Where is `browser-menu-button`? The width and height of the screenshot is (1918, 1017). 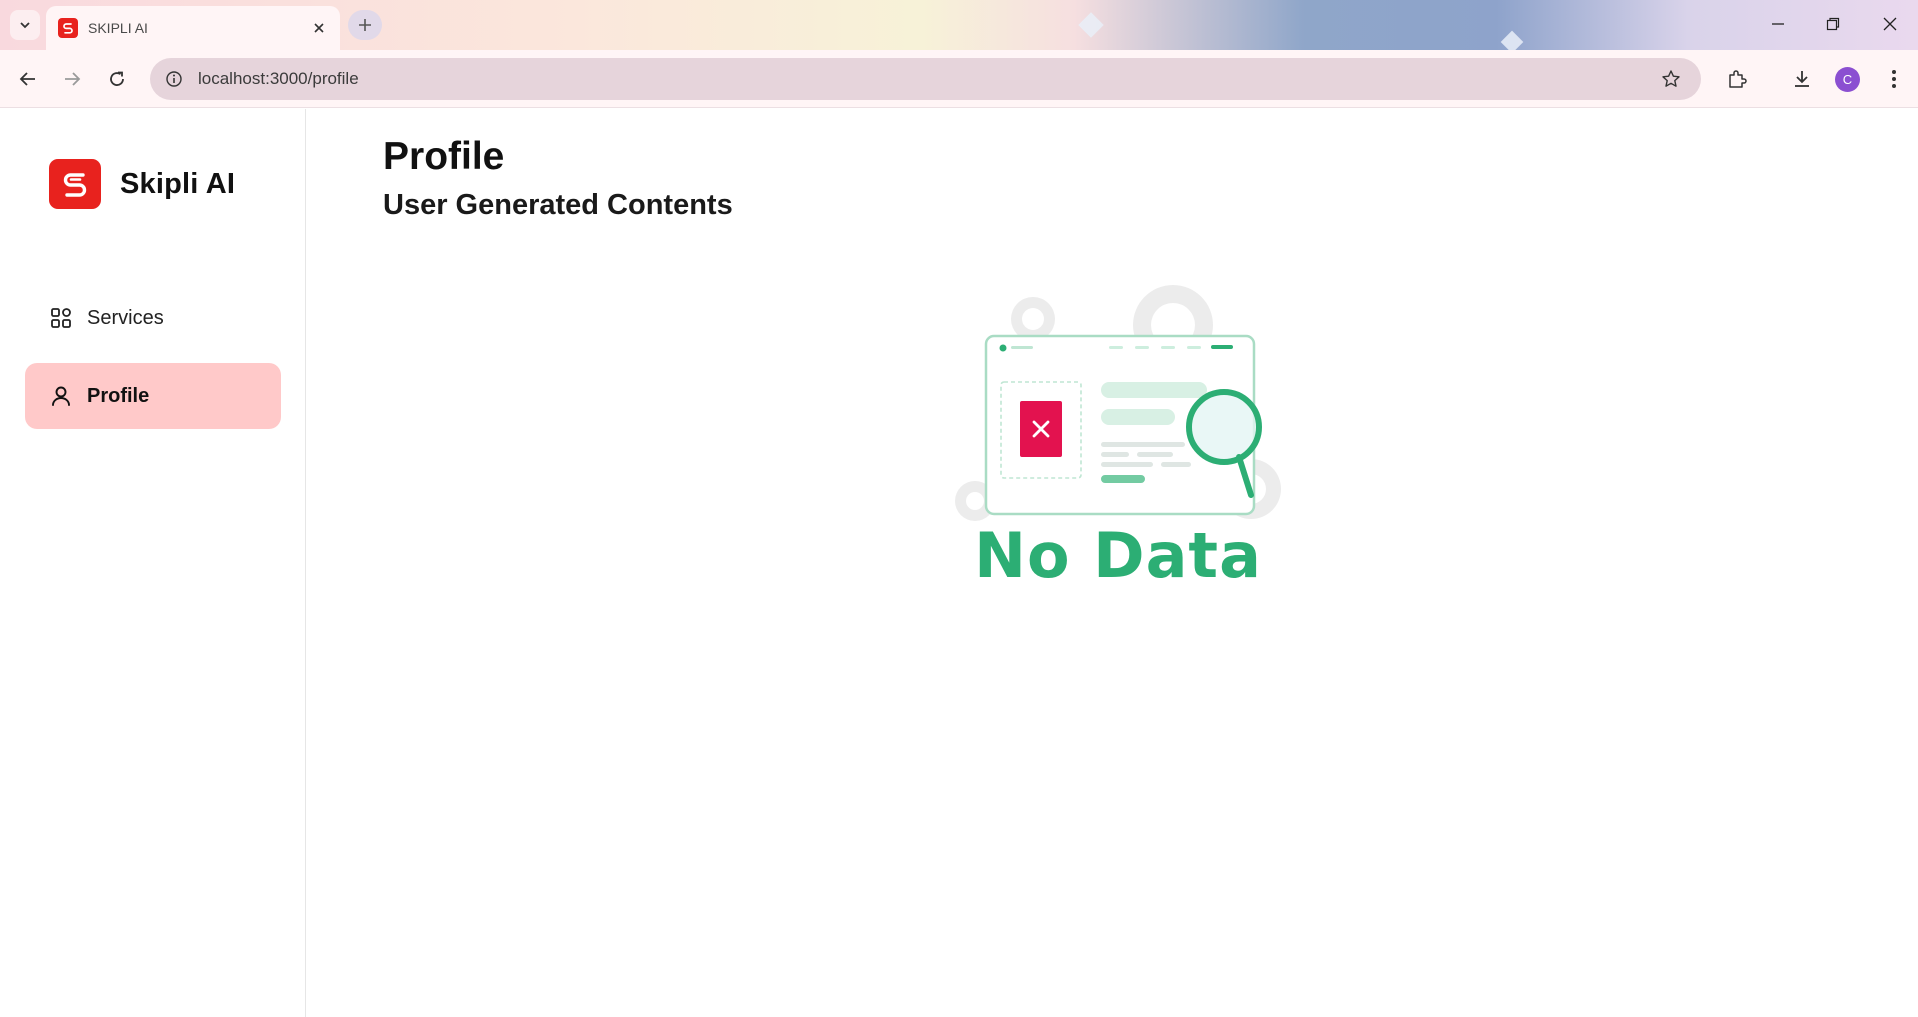
browser-menu-button is located at coordinates (1894, 79).